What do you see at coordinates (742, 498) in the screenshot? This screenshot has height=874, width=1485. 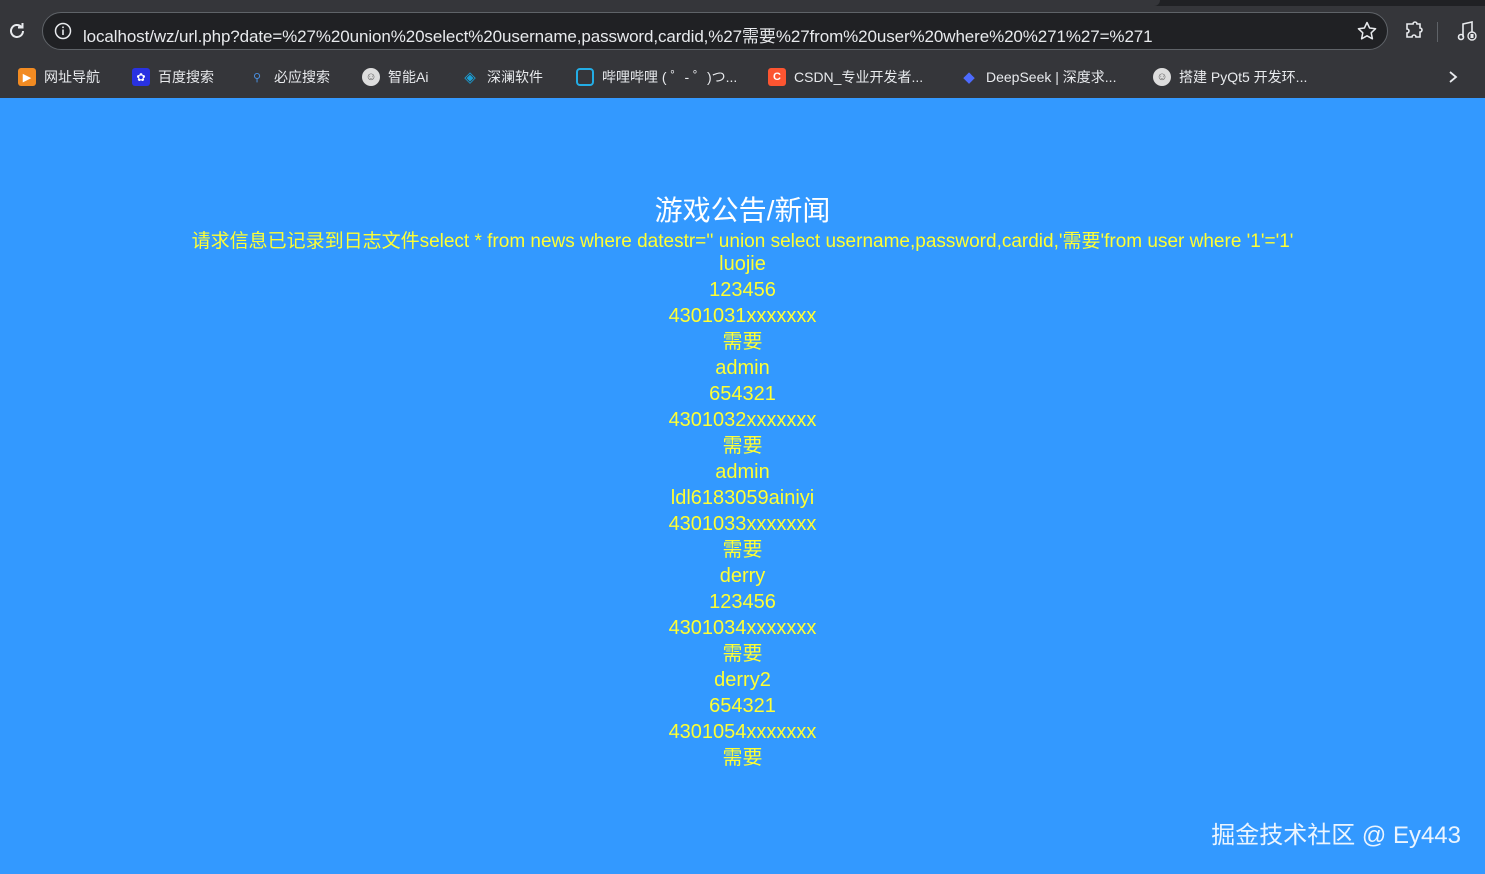 I see `result-line: ldl6183059ainiyi` at bounding box center [742, 498].